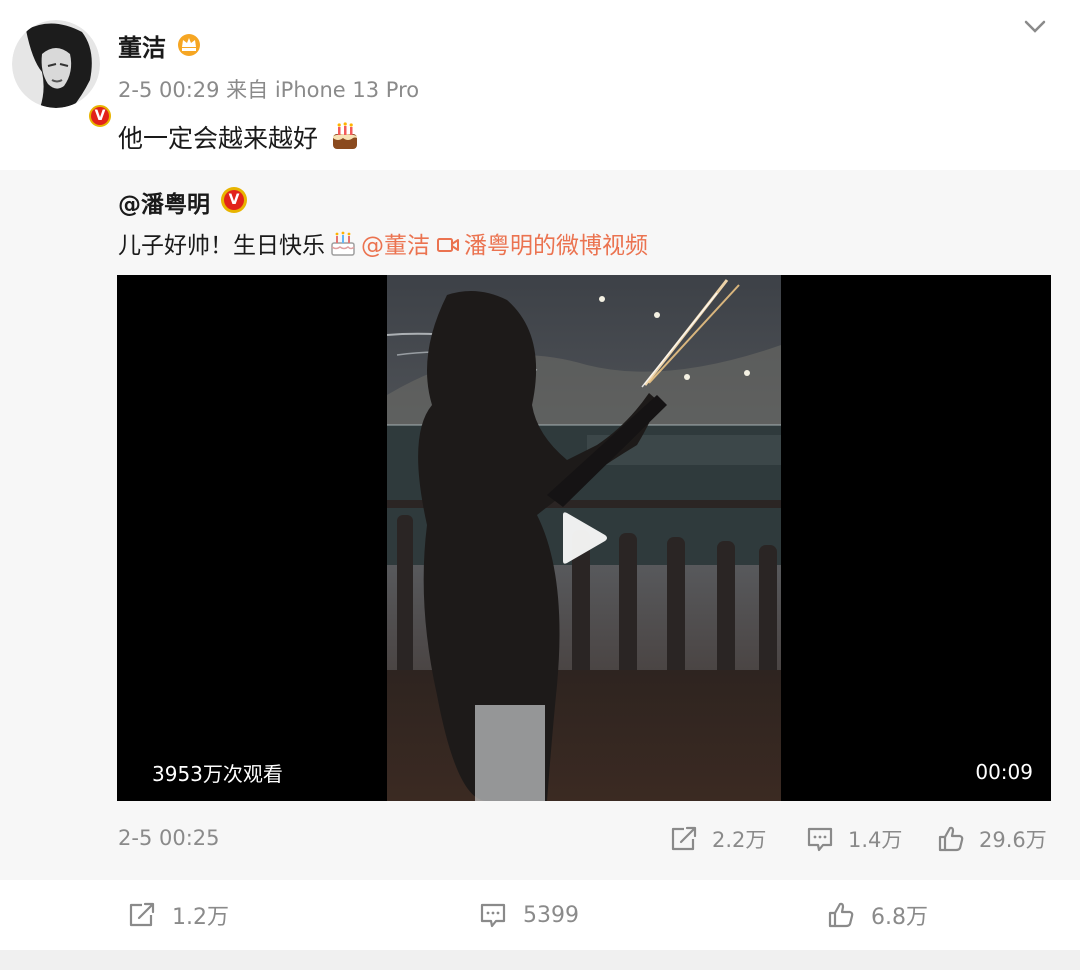 The width and height of the screenshot is (1080, 970). What do you see at coordinates (1035, 26) in the screenshot?
I see `chevron-down-icon` at bounding box center [1035, 26].